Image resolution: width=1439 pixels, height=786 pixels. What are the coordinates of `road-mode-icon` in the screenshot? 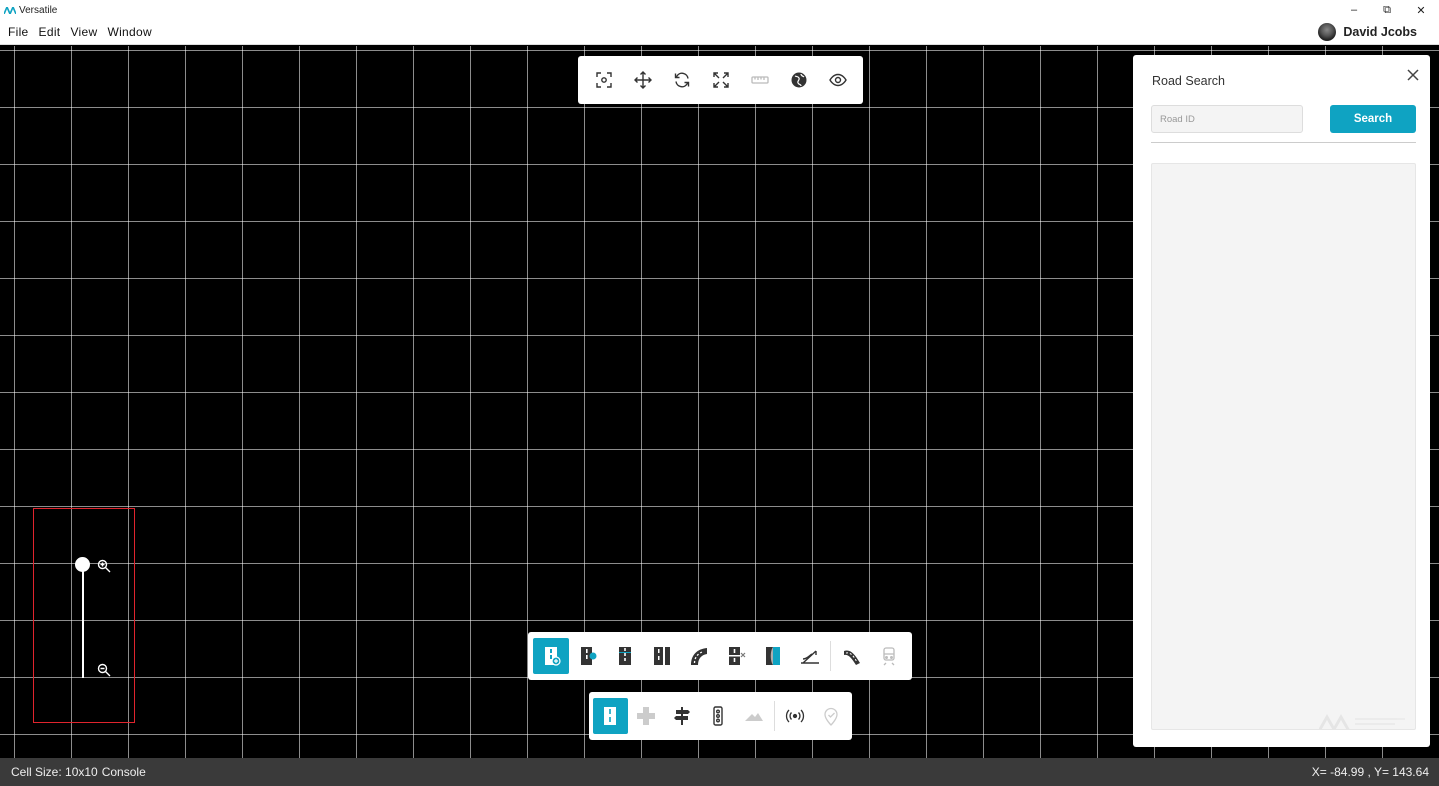 It's located at (610, 716).